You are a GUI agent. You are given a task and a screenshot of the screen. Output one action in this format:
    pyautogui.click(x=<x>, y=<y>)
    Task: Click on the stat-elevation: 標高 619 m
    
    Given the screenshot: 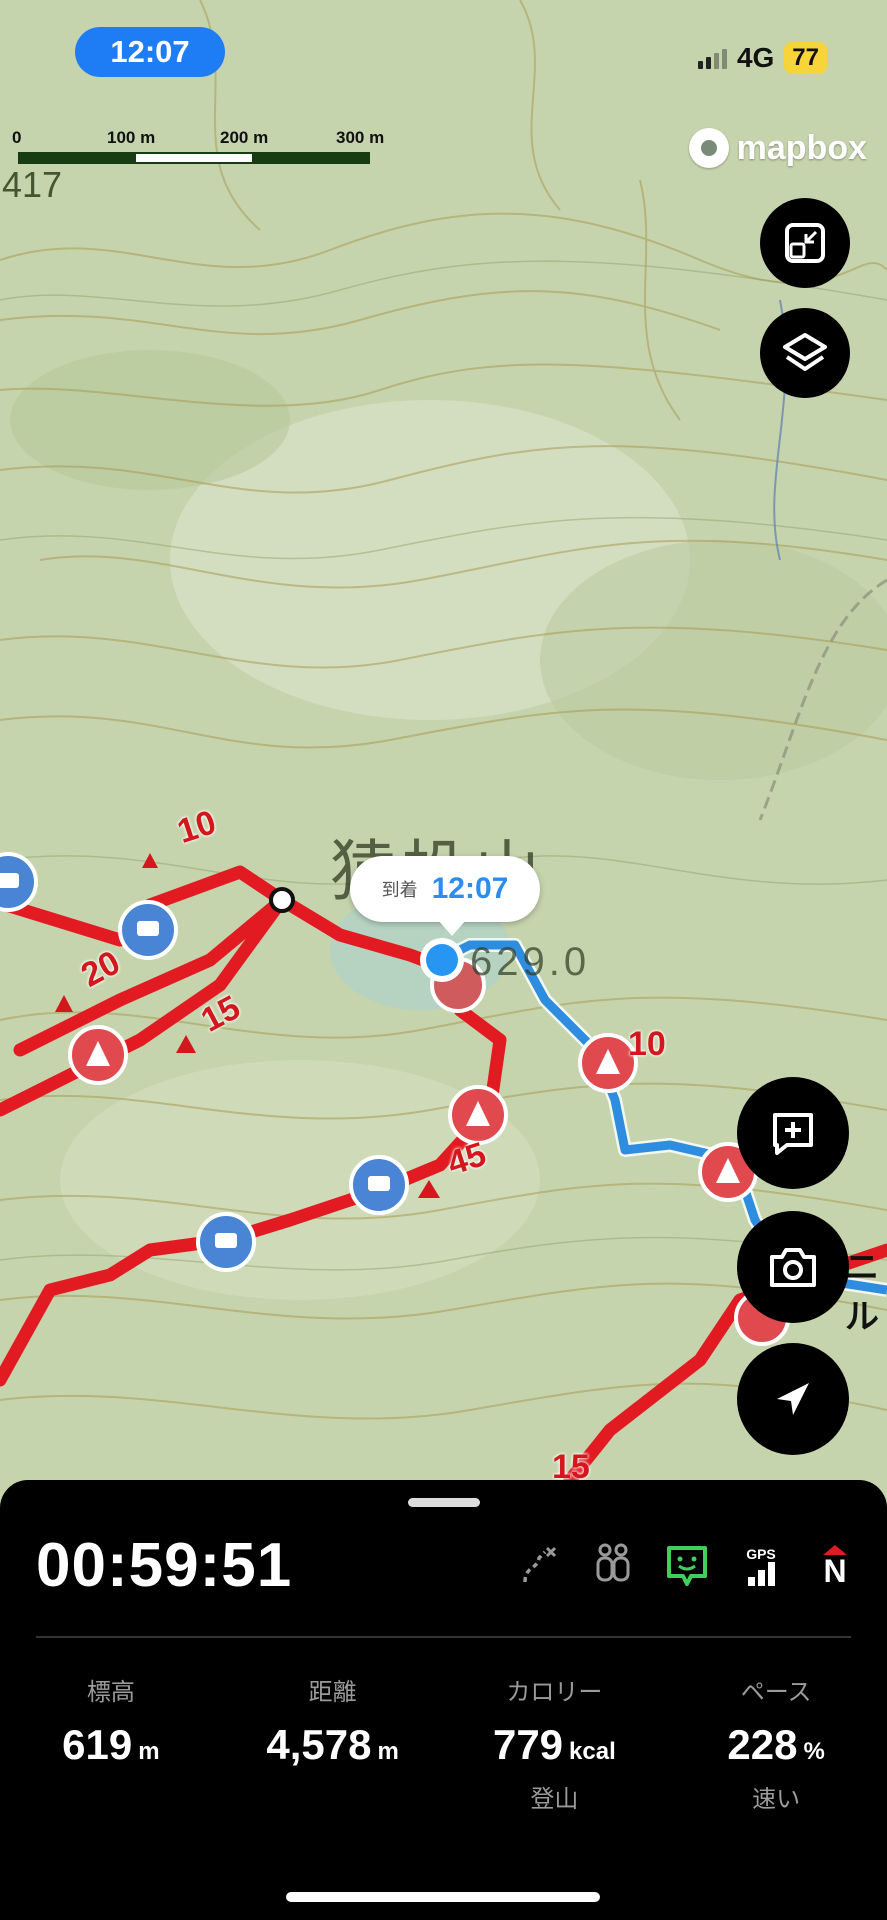 What is the action you would take?
    pyautogui.click(x=111, y=1743)
    